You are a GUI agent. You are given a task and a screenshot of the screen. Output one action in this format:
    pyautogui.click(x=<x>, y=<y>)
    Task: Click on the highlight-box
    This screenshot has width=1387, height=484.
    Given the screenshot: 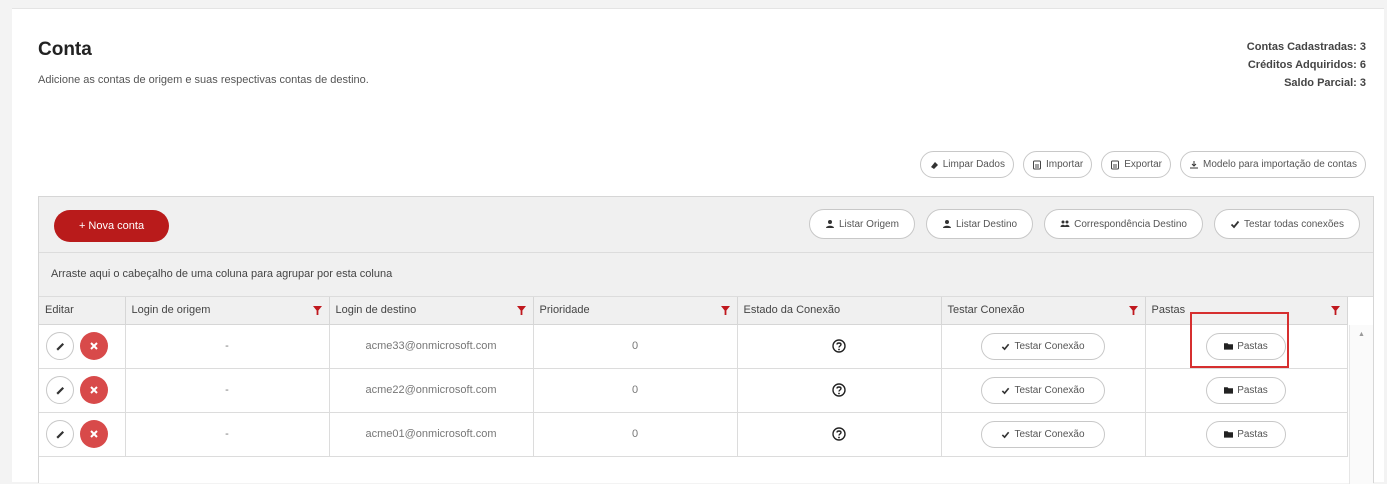 What is the action you would take?
    pyautogui.click(x=1239, y=340)
    